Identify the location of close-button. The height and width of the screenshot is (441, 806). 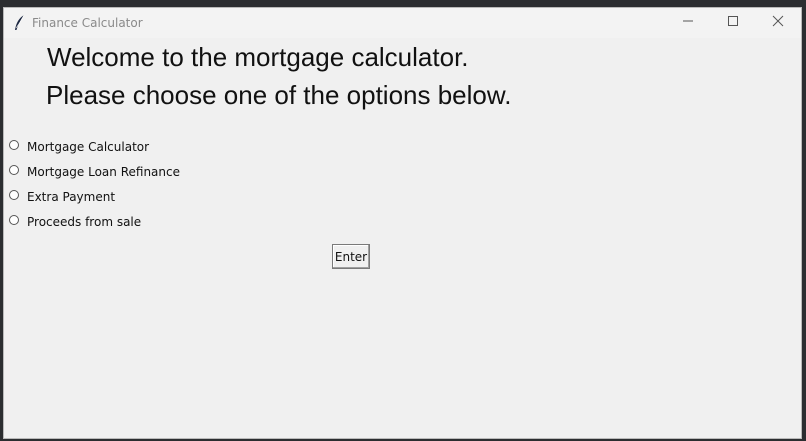
(778, 23).